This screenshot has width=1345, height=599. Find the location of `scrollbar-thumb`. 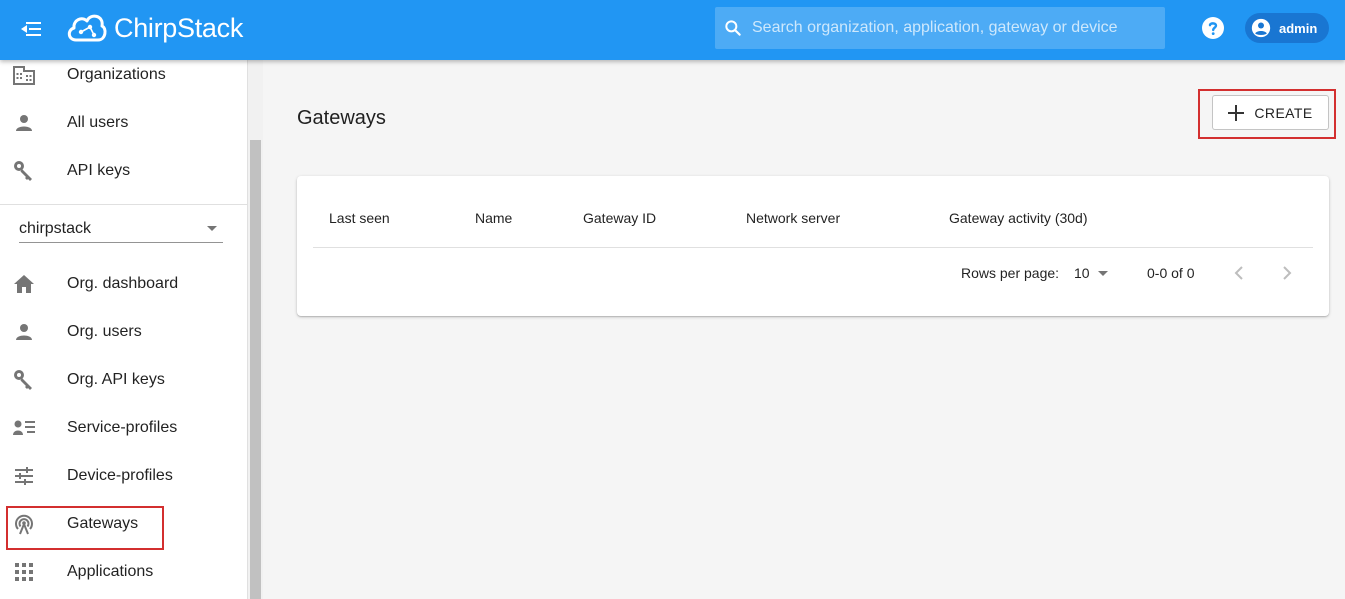

scrollbar-thumb is located at coordinates (255, 369).